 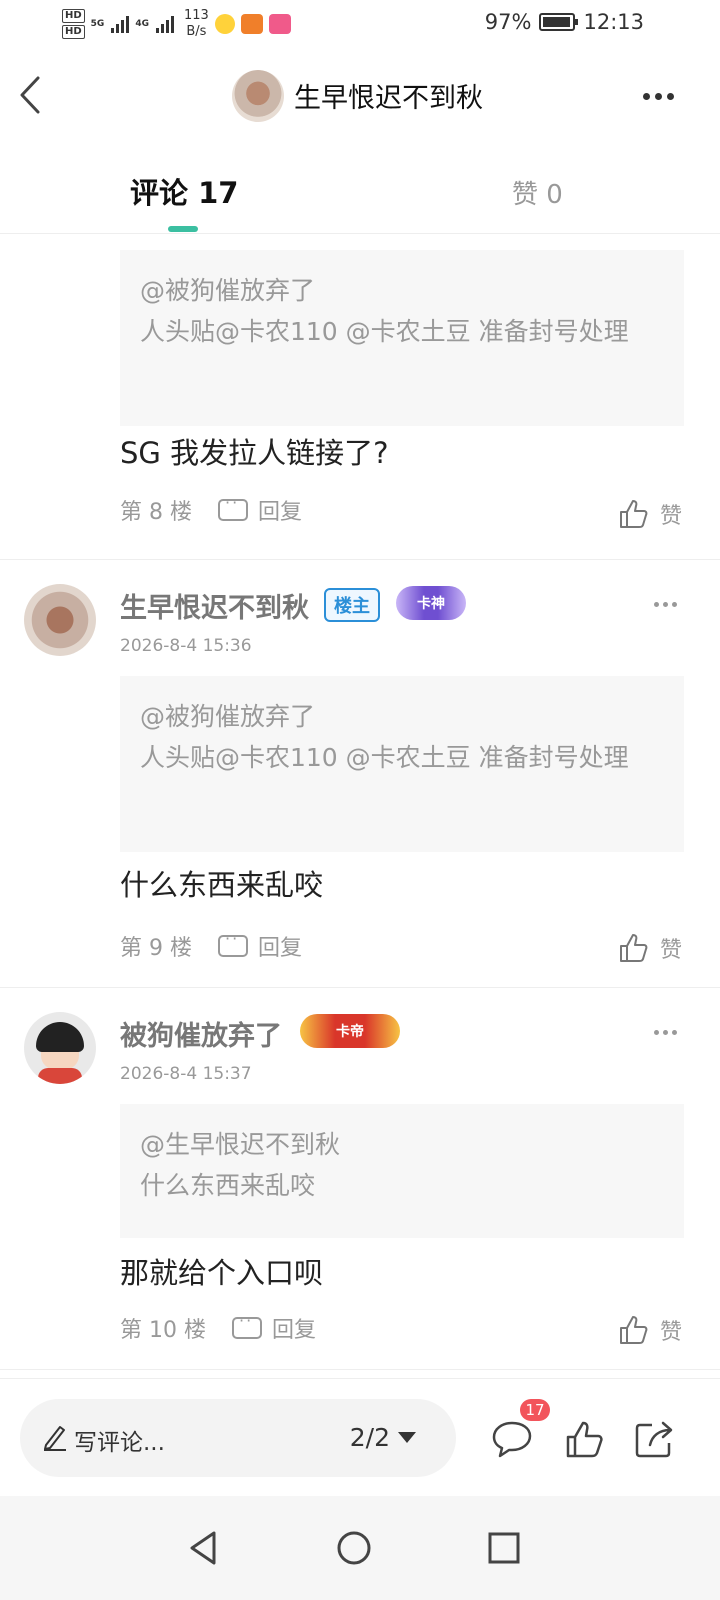 I want to click on comment-bubble-icon, so click(x=512, y=1439).